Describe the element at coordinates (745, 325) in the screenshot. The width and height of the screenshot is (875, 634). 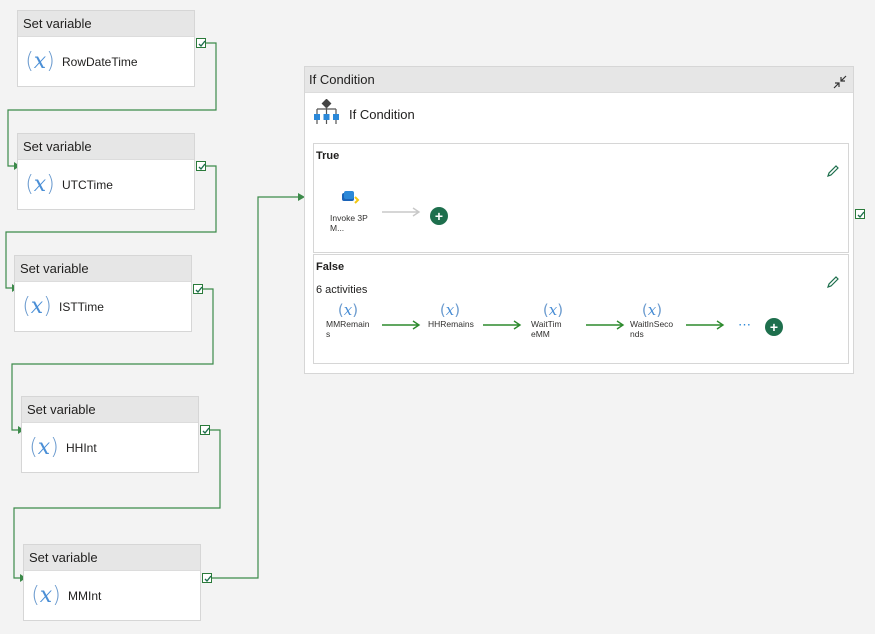
I see `more-activities: ⋯` at that location.